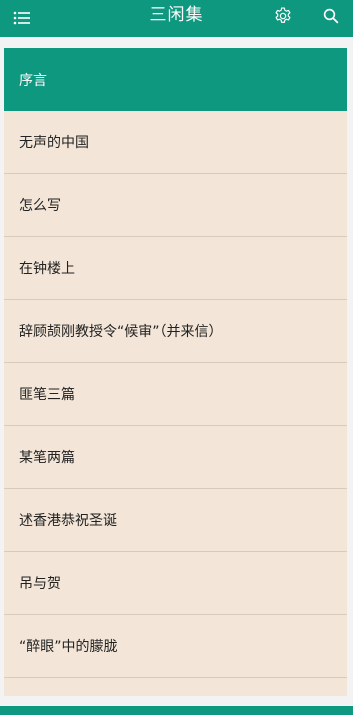  Describe the element at coordinates (121, 332) in the screenshot. I see `chapter-label: 辞顾颉刚教授令“候审”（并来信）` at that location.